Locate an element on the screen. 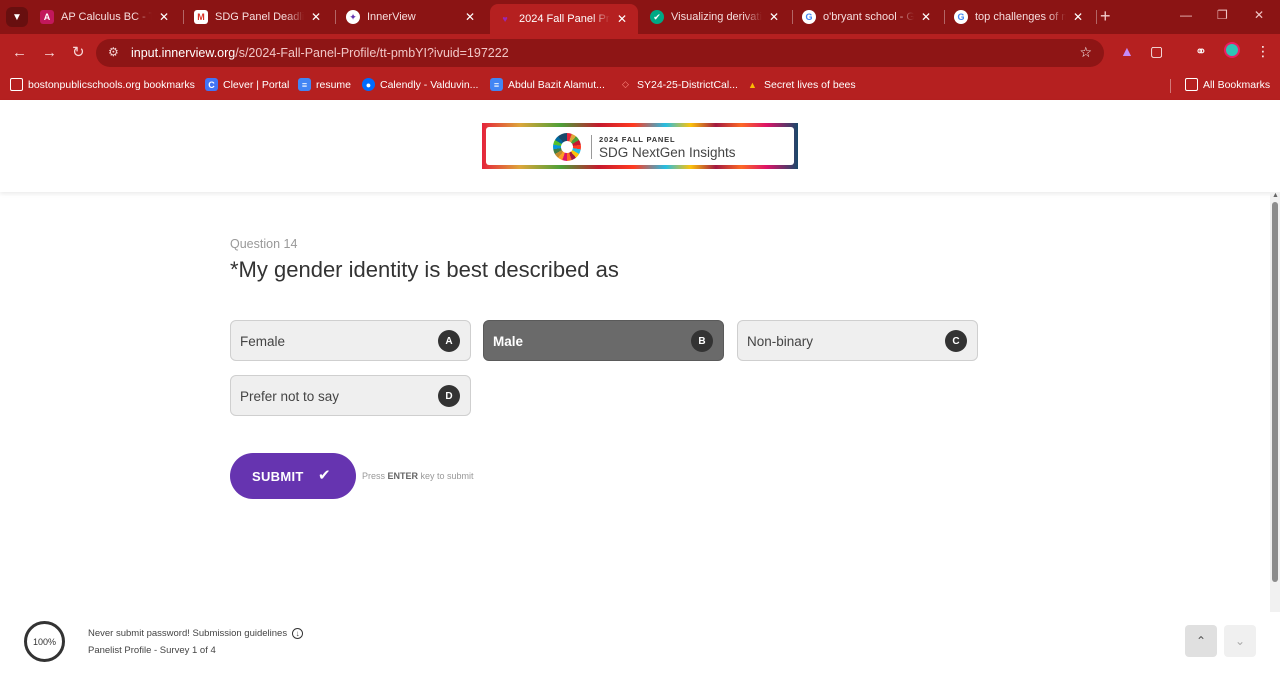  new-tab-button: + is located at coordinates (1105, 16).